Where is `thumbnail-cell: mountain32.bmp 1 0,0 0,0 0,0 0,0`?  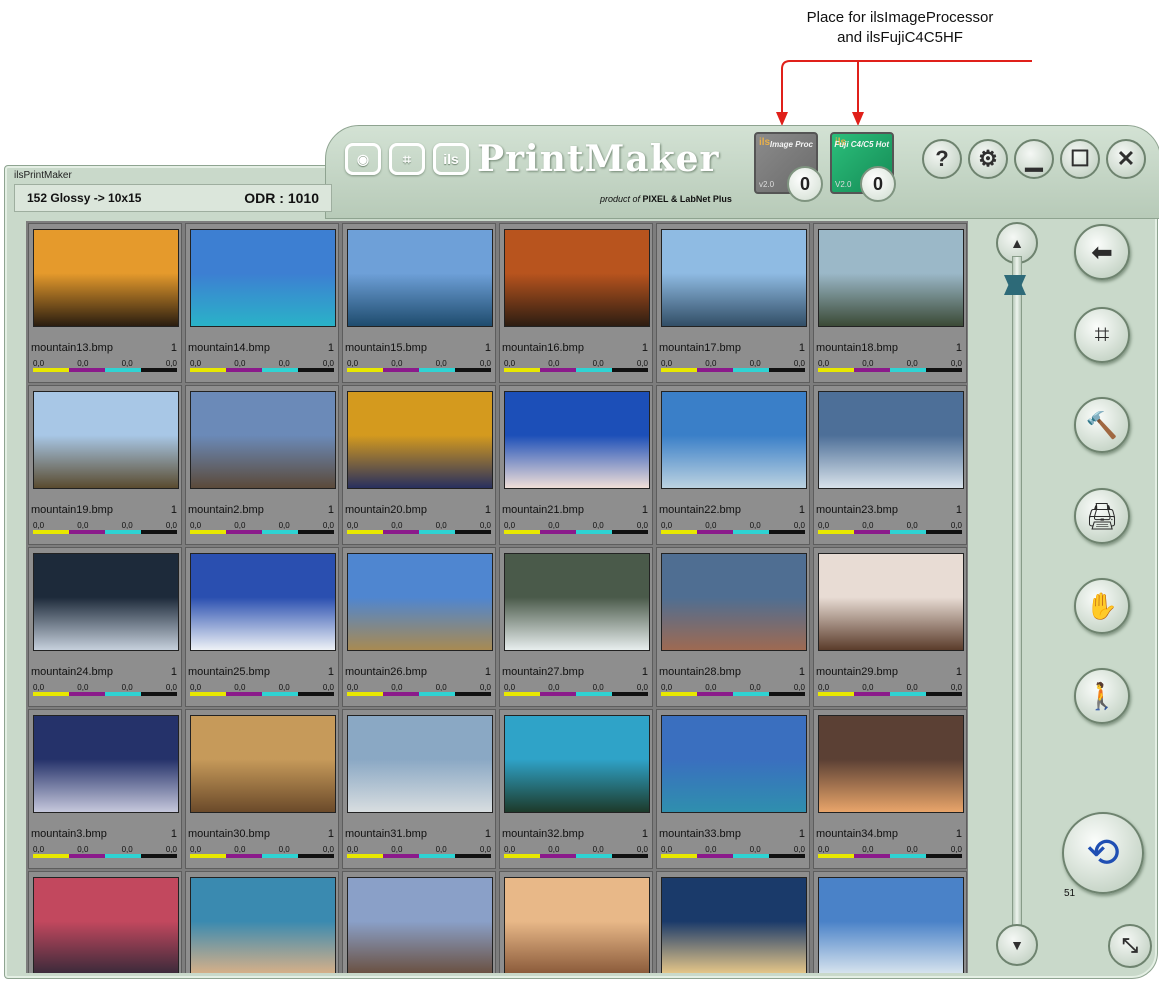 thumbnail-cell: mountain32.bmp 1 0,0 0,0 0,0 0,0 is located at coordinates (576, 789).